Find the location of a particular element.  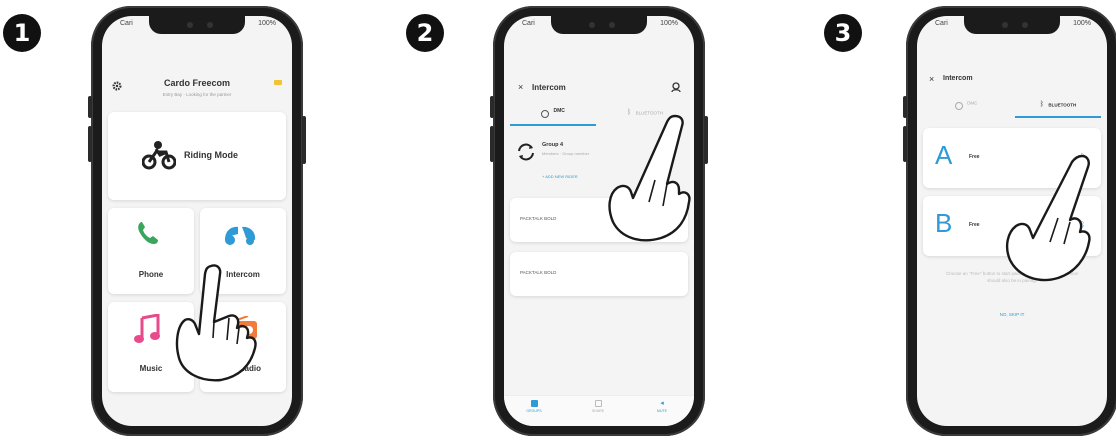

nav-share: SHARE is located at coordinates (598, 406).